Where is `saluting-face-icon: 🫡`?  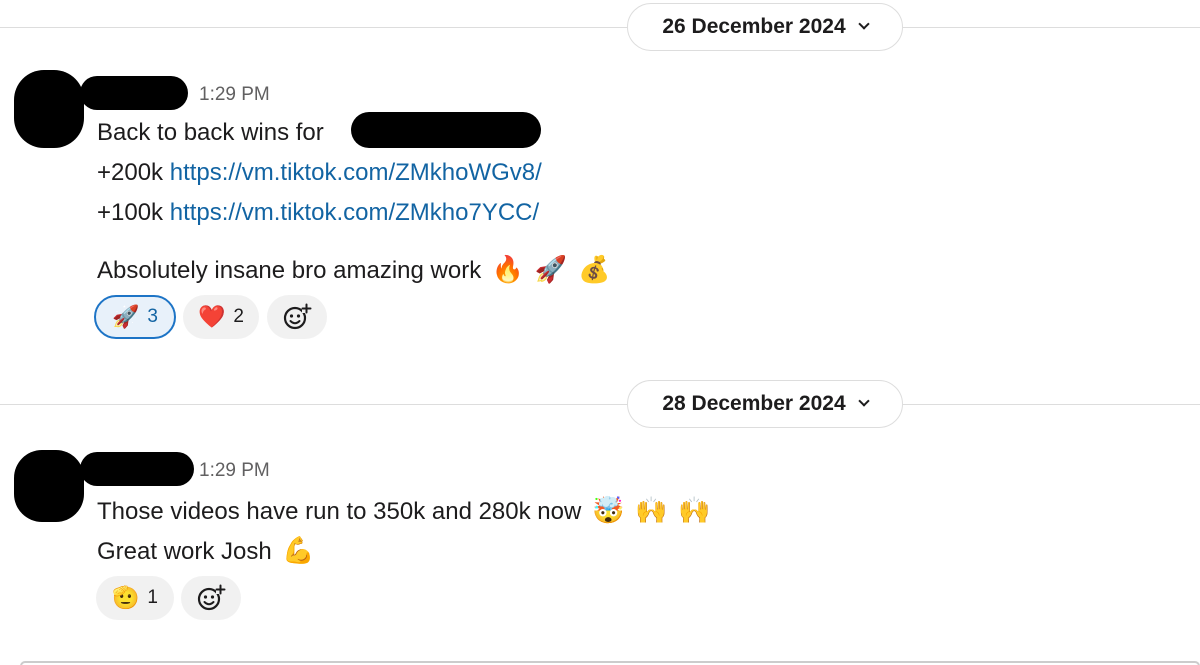
saluting-face-icon: 🫡 is located at coordinates (126, 597).